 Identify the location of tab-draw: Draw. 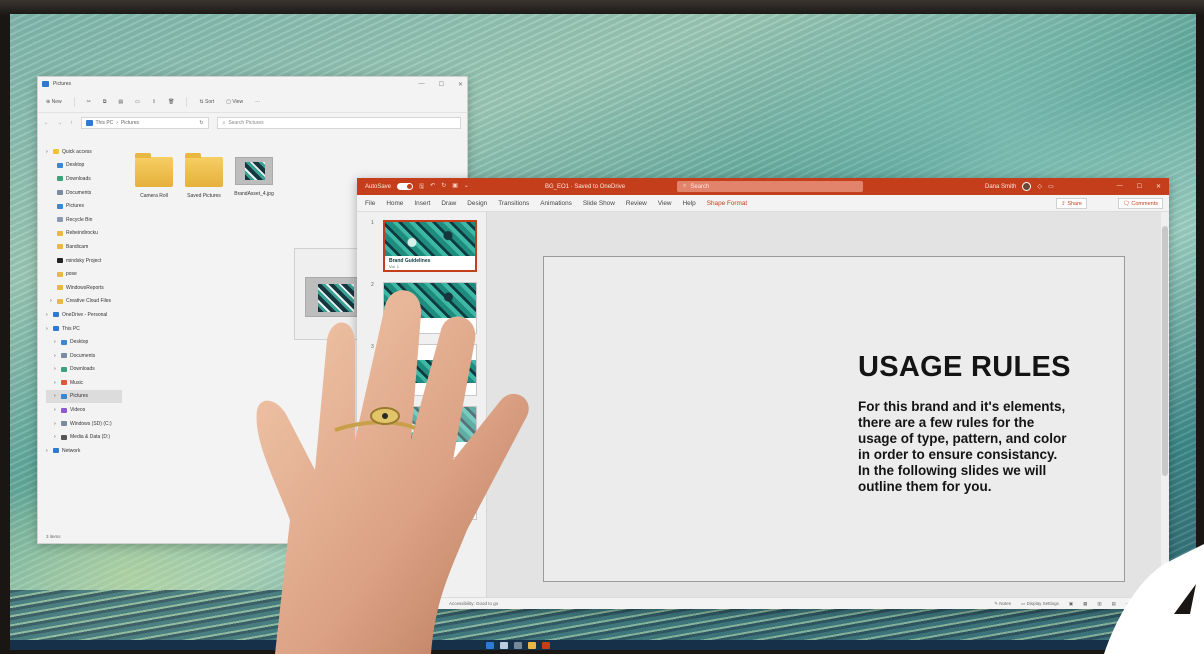
(448, 203).